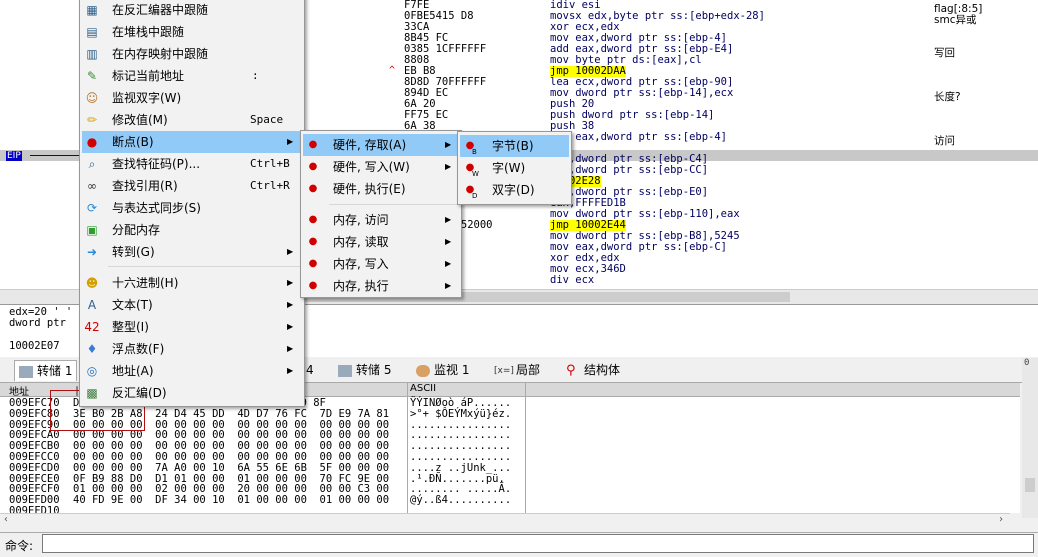 This screenshot has height=557, width=1038. I want to click on menu-item-15: ♦ 浮点数(F) ▶, so click(192, 349).